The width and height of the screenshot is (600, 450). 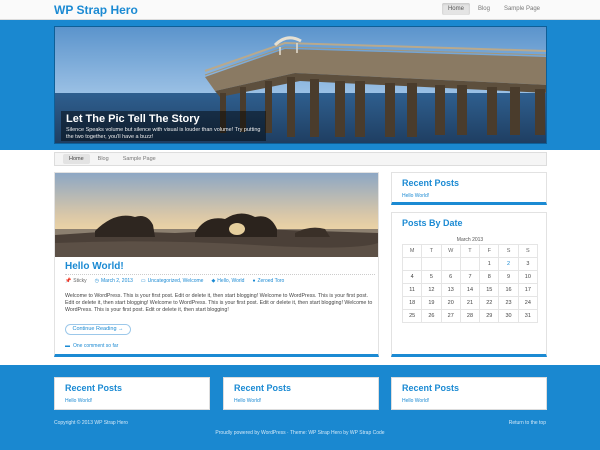 I want to click on calendar-day-header: F, so click(x=489, y=251).